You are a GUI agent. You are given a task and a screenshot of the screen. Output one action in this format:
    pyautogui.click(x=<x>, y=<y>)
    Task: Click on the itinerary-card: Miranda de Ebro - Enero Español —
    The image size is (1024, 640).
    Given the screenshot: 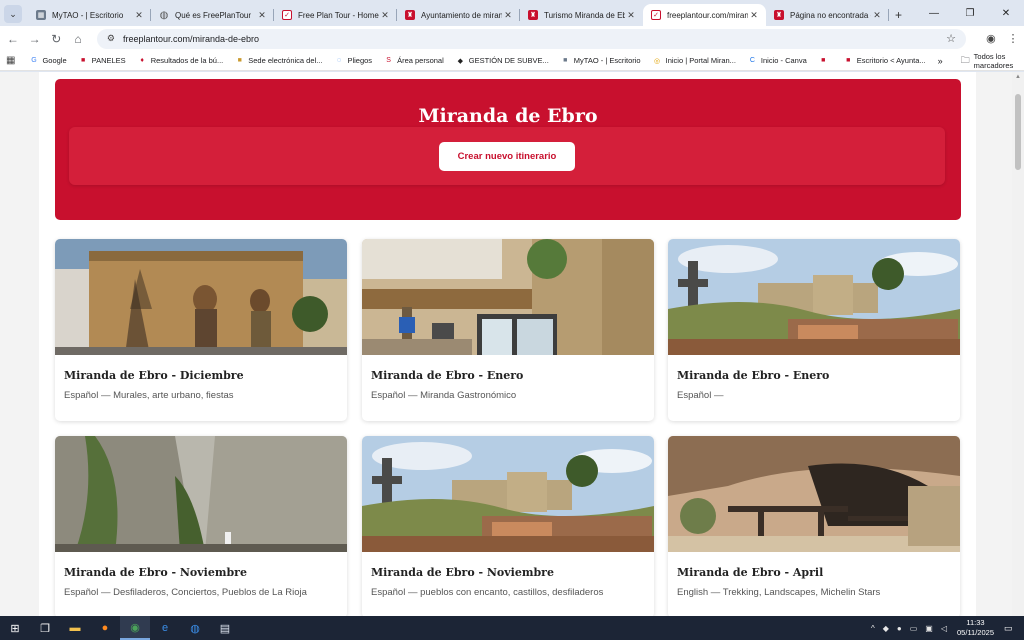 What is the action you would take?
    pyautogui.click(x=814, y=330)
    